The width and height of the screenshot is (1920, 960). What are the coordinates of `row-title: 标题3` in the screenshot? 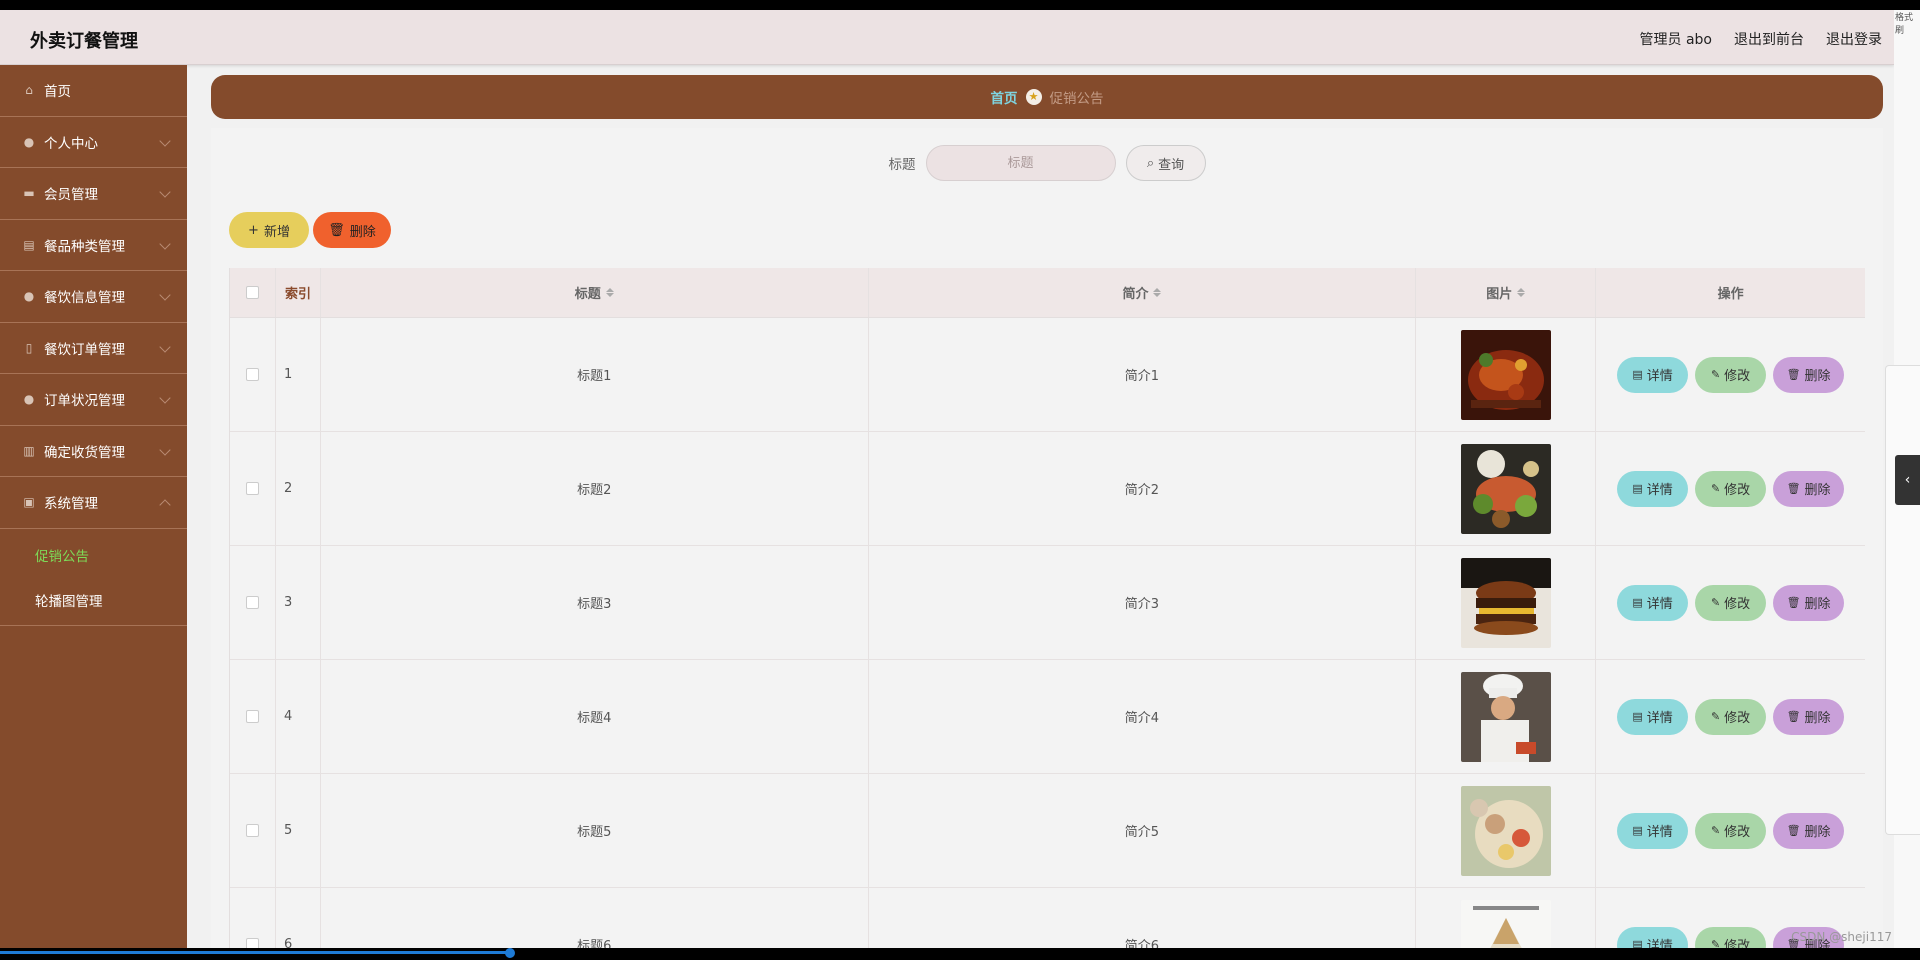 It's located at (595, 602).